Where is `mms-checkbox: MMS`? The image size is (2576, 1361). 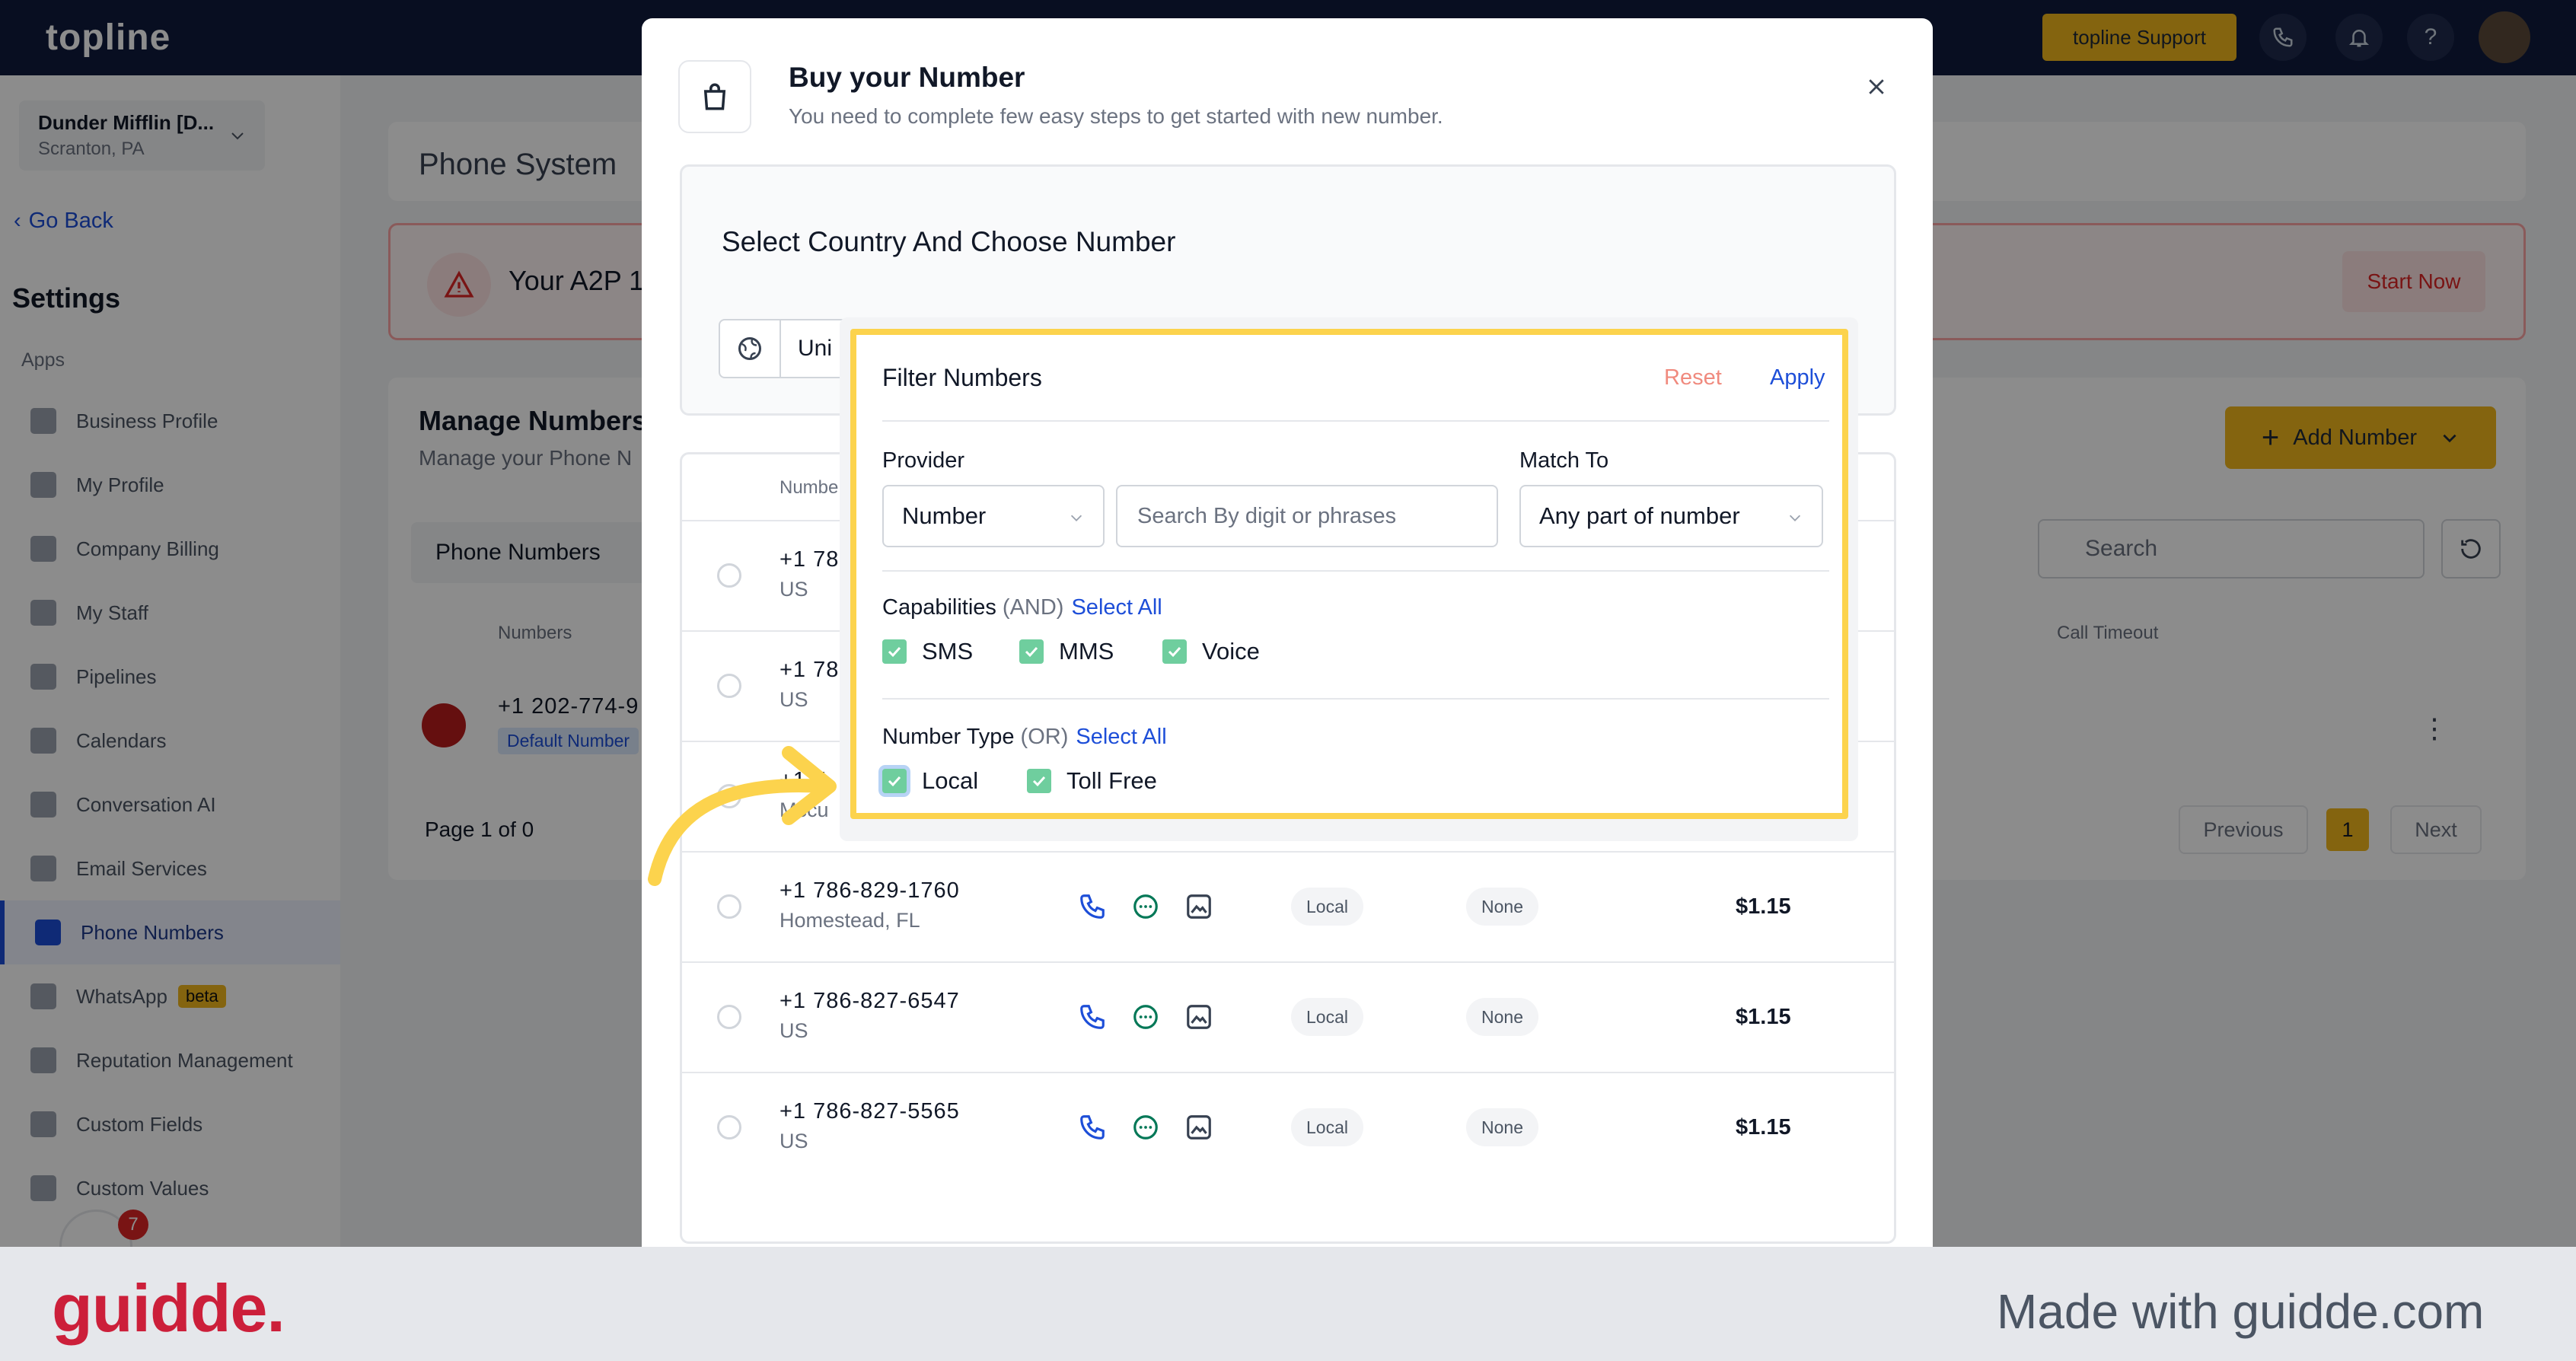
mms-checkbox: MMS is located at coordinates (1066, 651).